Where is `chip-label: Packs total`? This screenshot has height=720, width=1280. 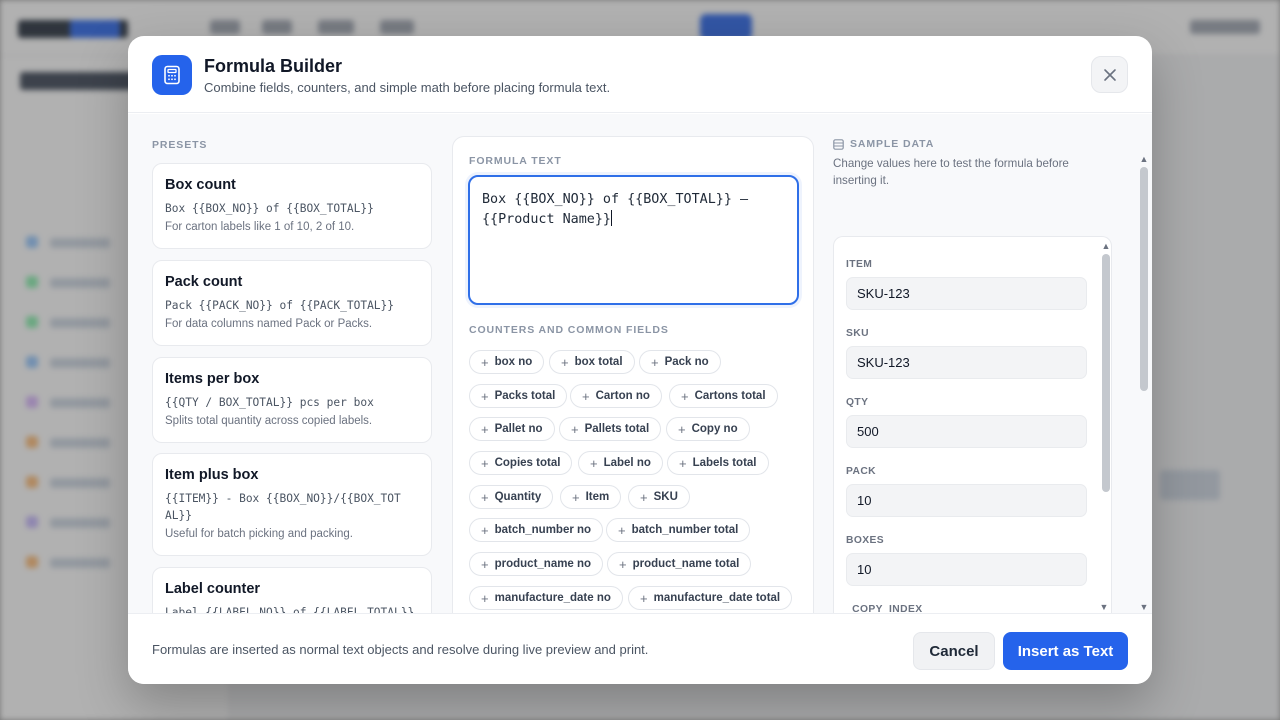 chip-label: Packs total is located at coordinates (525, 396).